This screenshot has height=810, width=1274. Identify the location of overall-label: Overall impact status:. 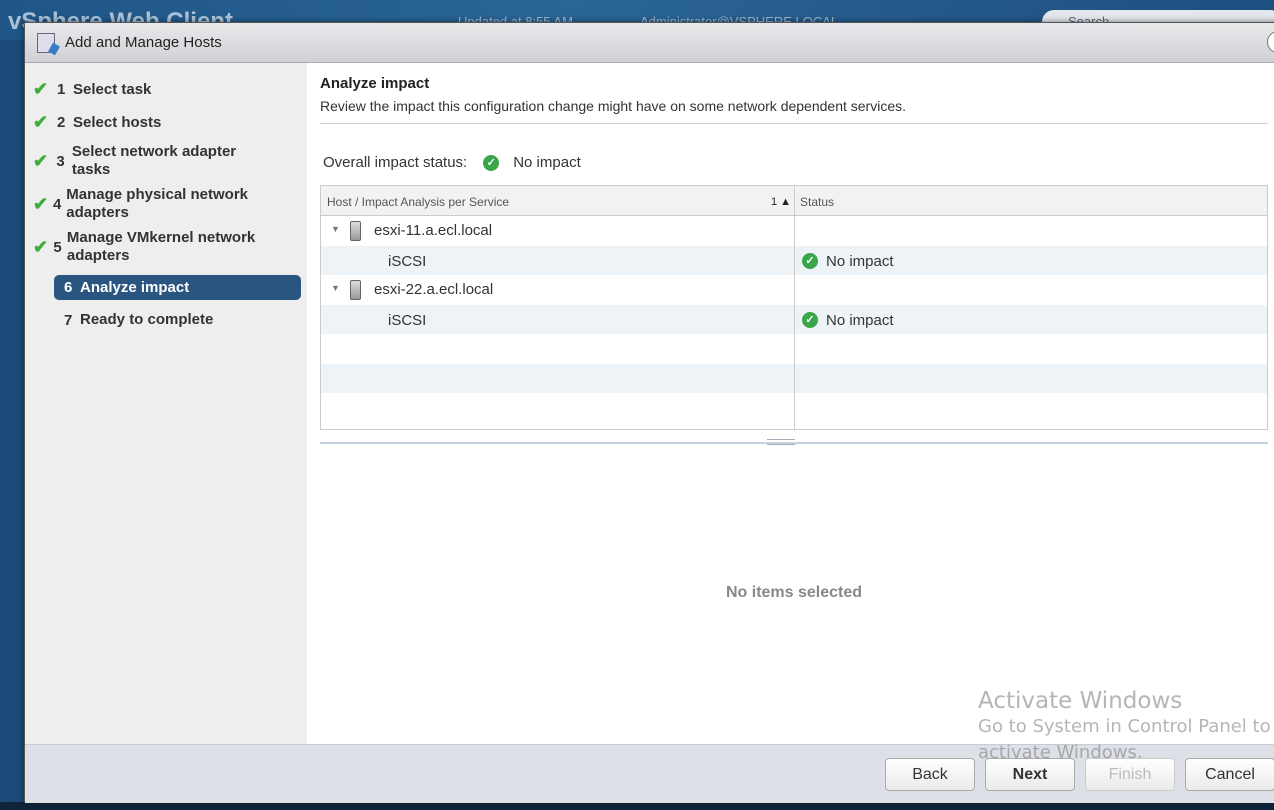
(395, 162).